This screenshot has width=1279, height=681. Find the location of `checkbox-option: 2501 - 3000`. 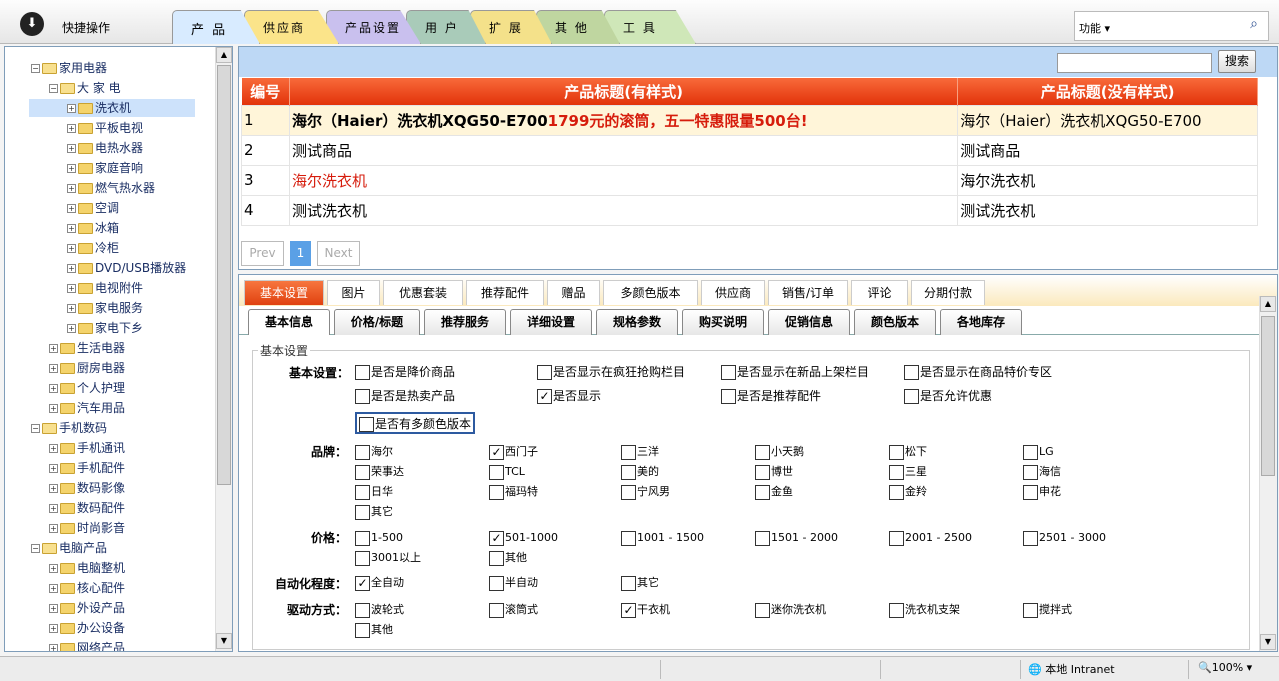

checkbox-option: 2501 - 3000 is located at coordinates (1064, 538).